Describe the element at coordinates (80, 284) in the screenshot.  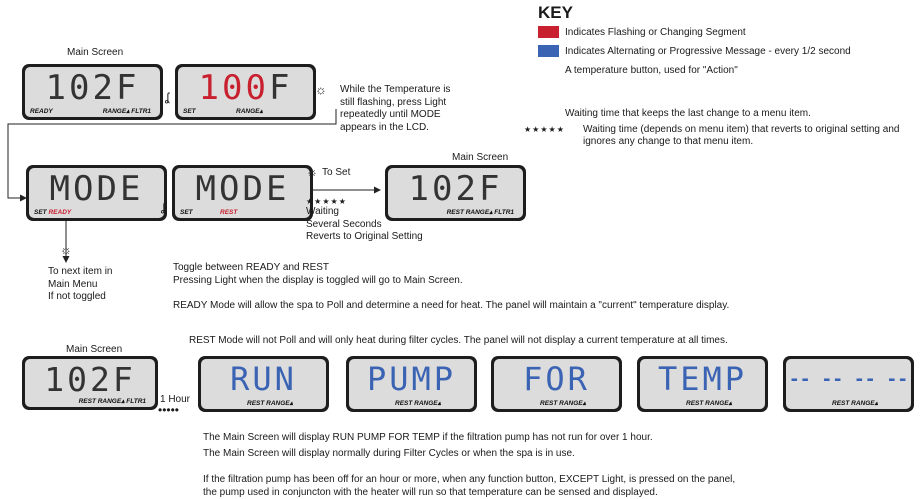
I see `next-item-note: To next item in Main Menu If not toggled` at that location.